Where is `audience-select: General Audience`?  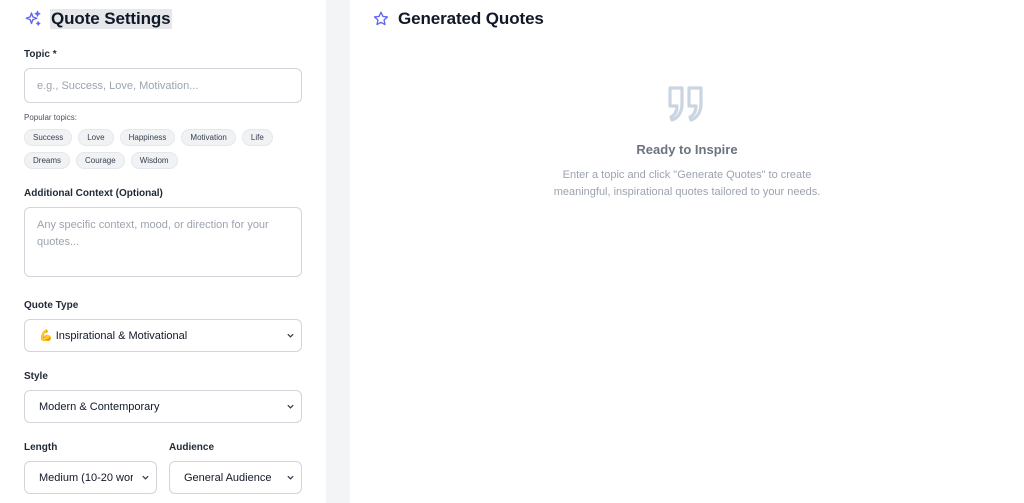
audience-select: General Audience is located at coordinates (235, 477).